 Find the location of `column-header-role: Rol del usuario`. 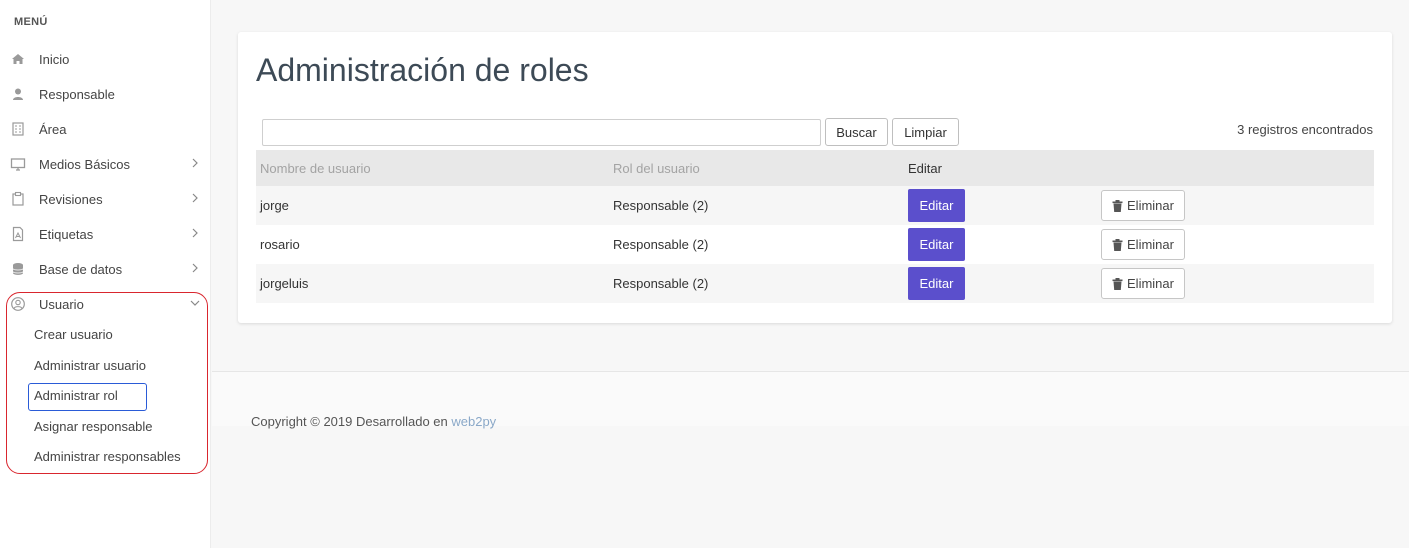

column-header-role: Rol del usuario is located at coordinates (656, 168).